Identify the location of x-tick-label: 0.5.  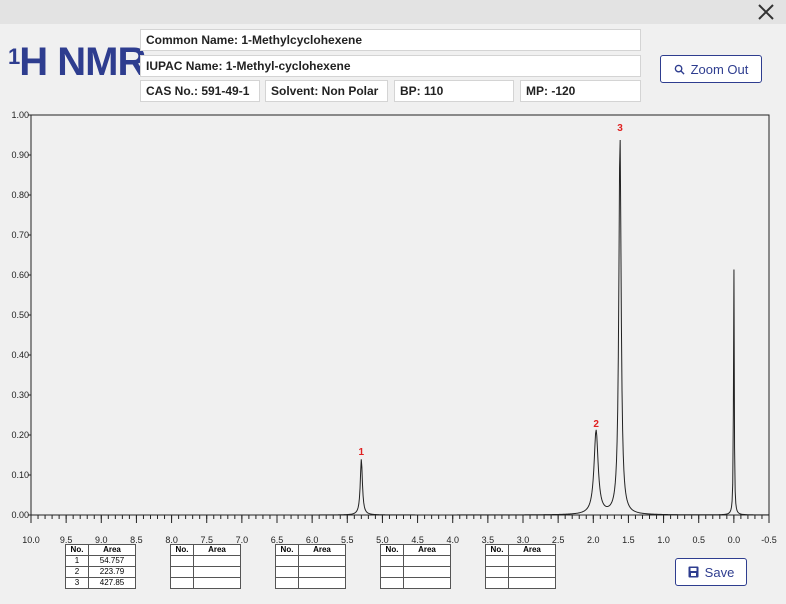
(698, 540).